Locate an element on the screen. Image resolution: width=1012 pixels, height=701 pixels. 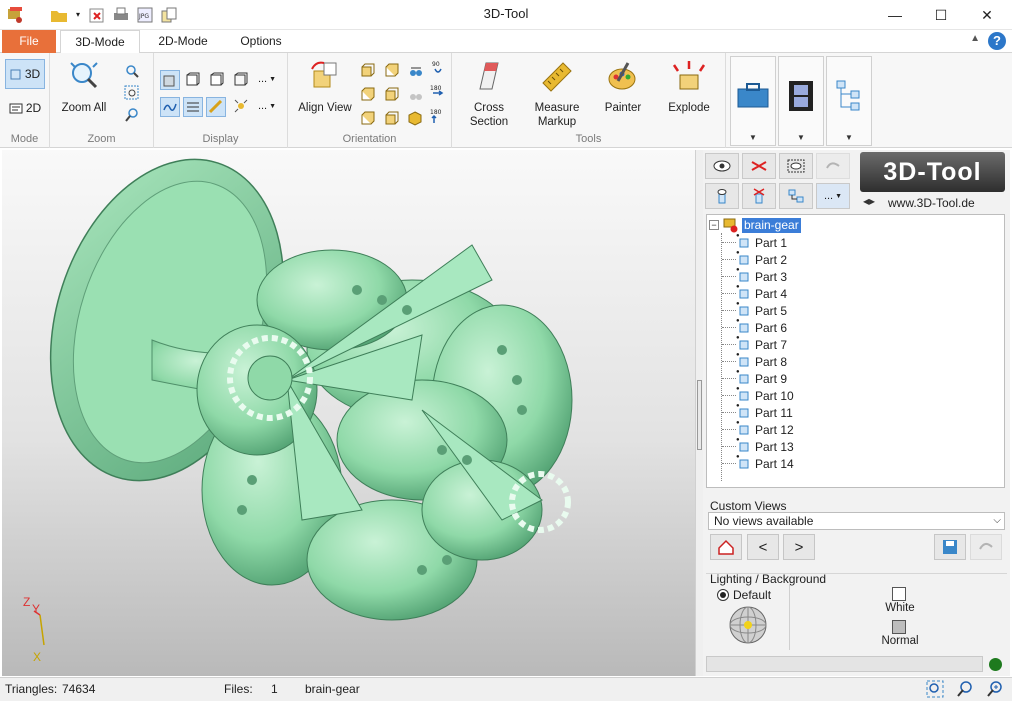
tree-part-item: ● Part 12 is located at coordinates (765, 429).